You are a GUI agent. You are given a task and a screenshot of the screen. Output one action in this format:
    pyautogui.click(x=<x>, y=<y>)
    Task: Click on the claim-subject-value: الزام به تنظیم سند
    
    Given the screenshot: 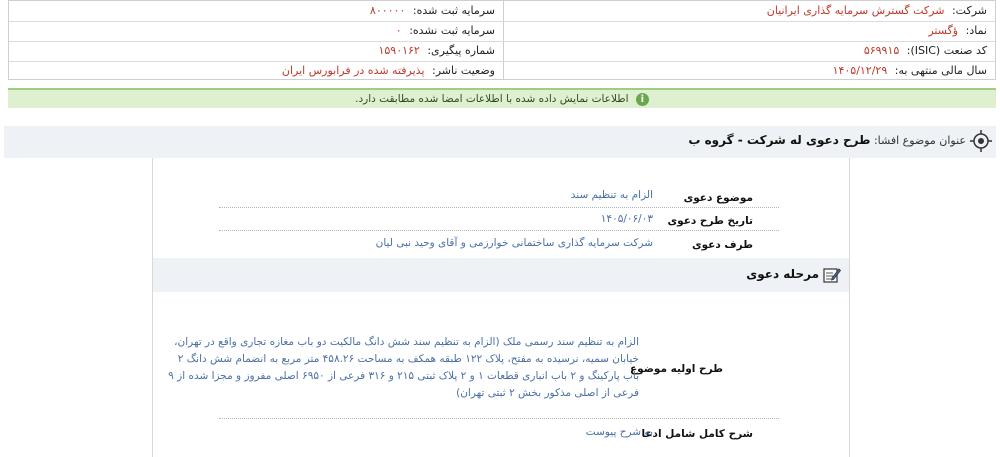 What is the action you would take?
    pyautogui.click(x=611, y=195)
    